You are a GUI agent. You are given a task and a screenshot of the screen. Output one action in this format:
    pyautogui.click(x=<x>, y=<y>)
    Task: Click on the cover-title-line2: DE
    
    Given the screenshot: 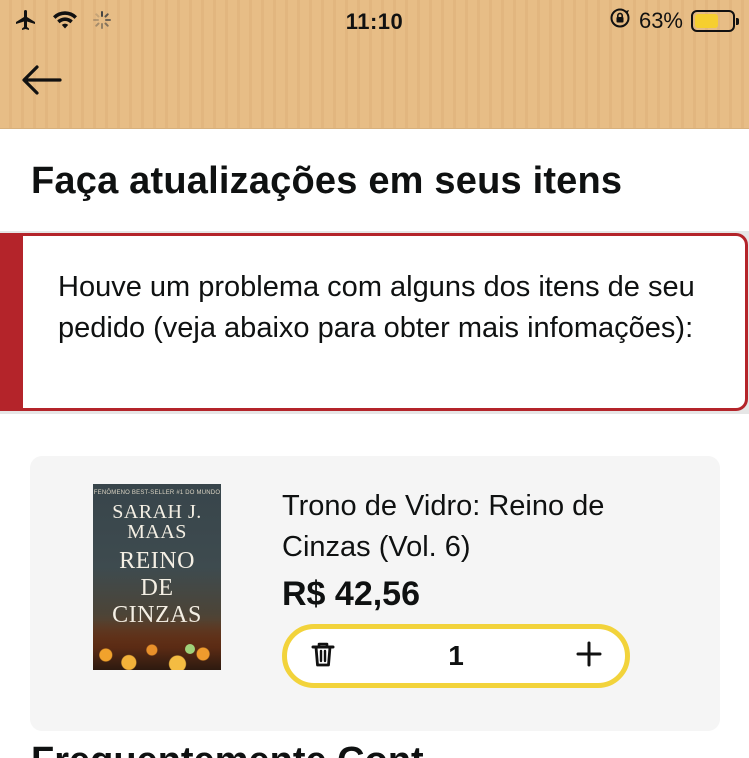 What is the action you would take?
    pyautogui.click(x=157, y=588)
    